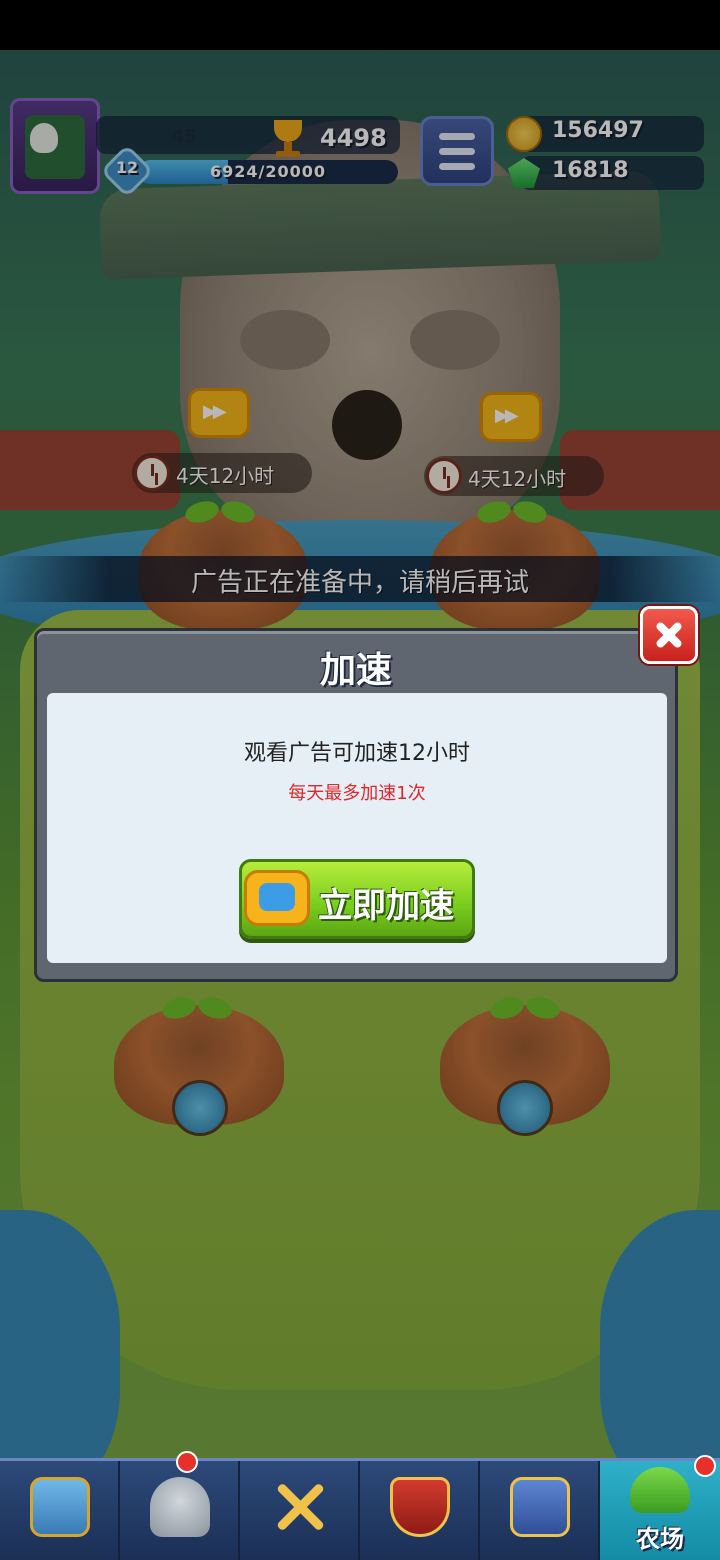  Describe the element at coordinates (357, 793) in the screenshot. I see `dialog-limit-note: 每天最多加速1次` at that location.